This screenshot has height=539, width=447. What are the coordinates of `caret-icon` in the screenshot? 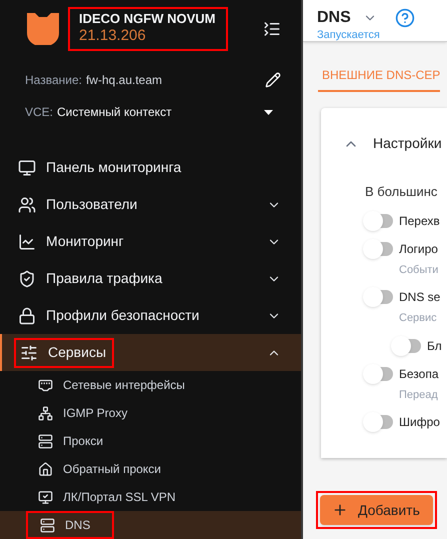 It's located at (268, 112).